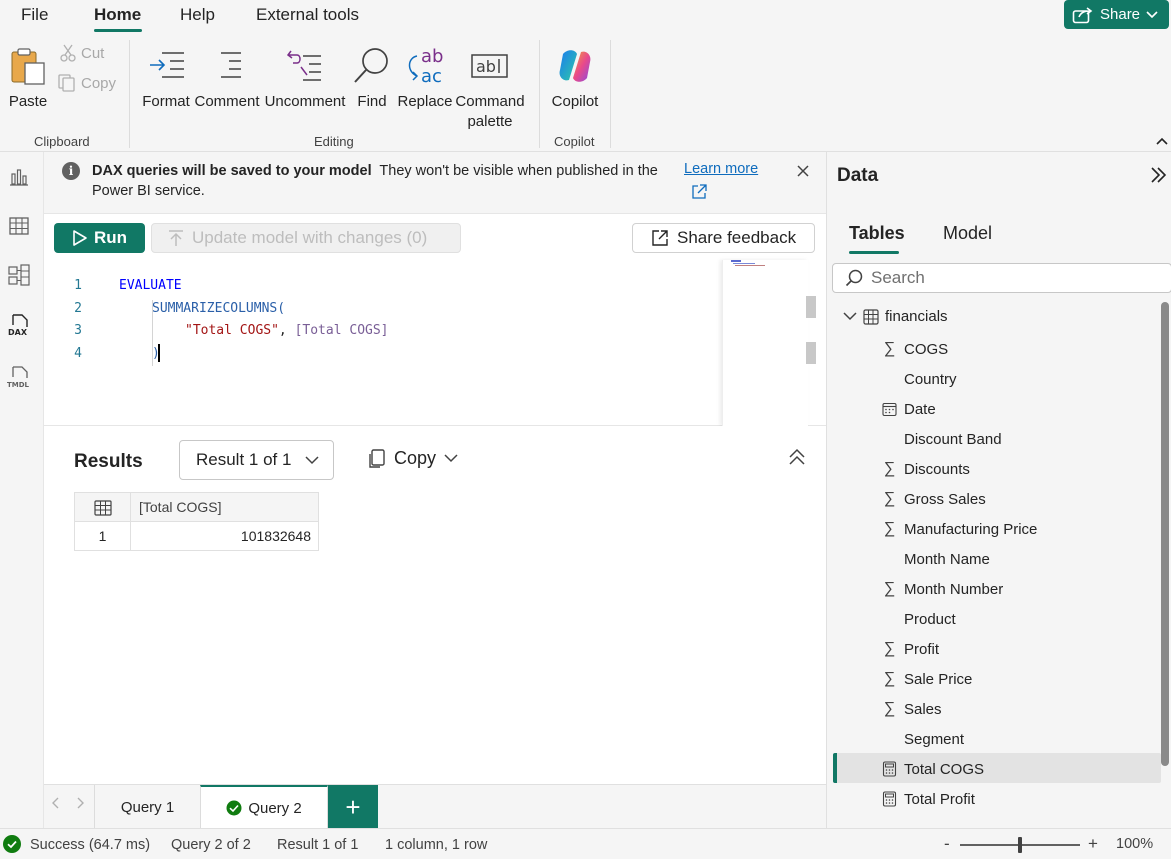 The image size is (1171, 859). I want to click on copy-results-button: Copy, so click(413, 458).